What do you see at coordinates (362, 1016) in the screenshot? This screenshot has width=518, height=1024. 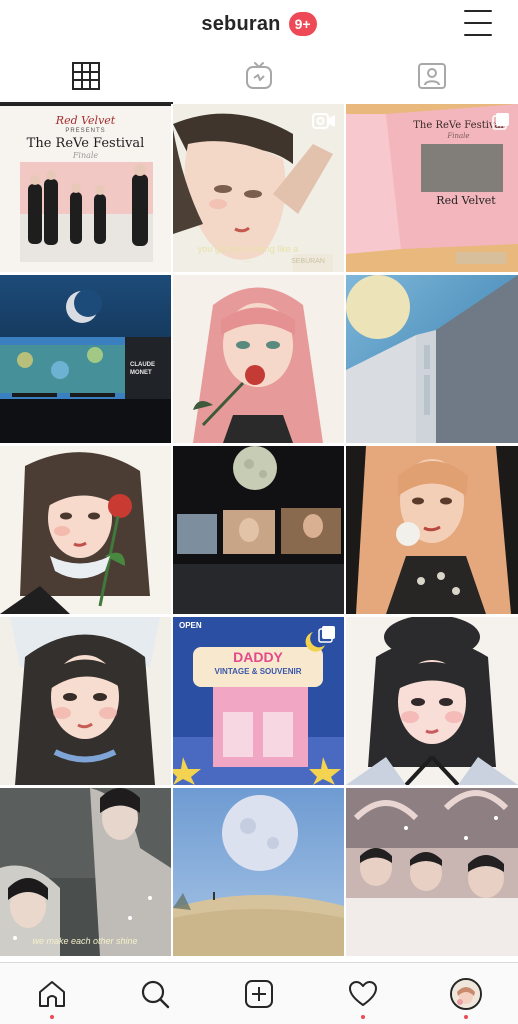 I see `activity-notification-dot` at bounding box center [362, 1016].